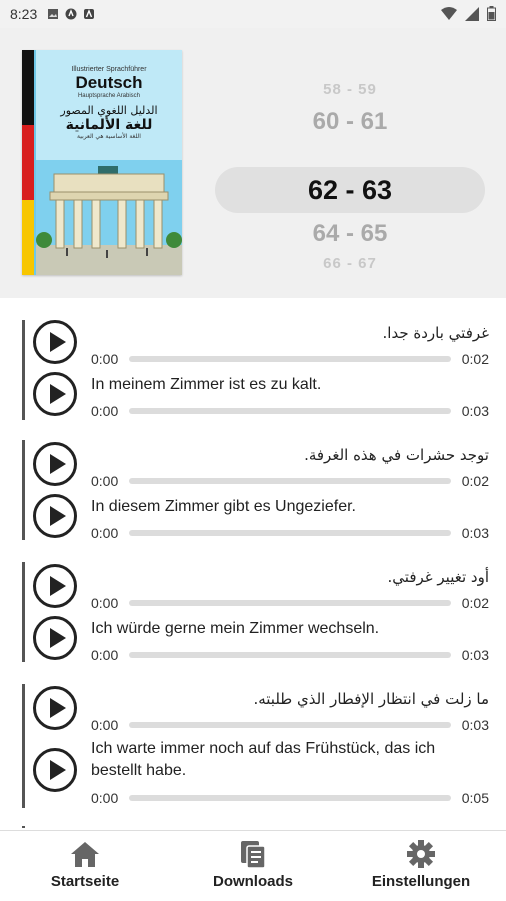 The image size is (506, 901). What do you see at coordinates (421, 881) in the screenshot?
I see `nav-settings-label: Einstellungen` at bounding box center [421, 881].